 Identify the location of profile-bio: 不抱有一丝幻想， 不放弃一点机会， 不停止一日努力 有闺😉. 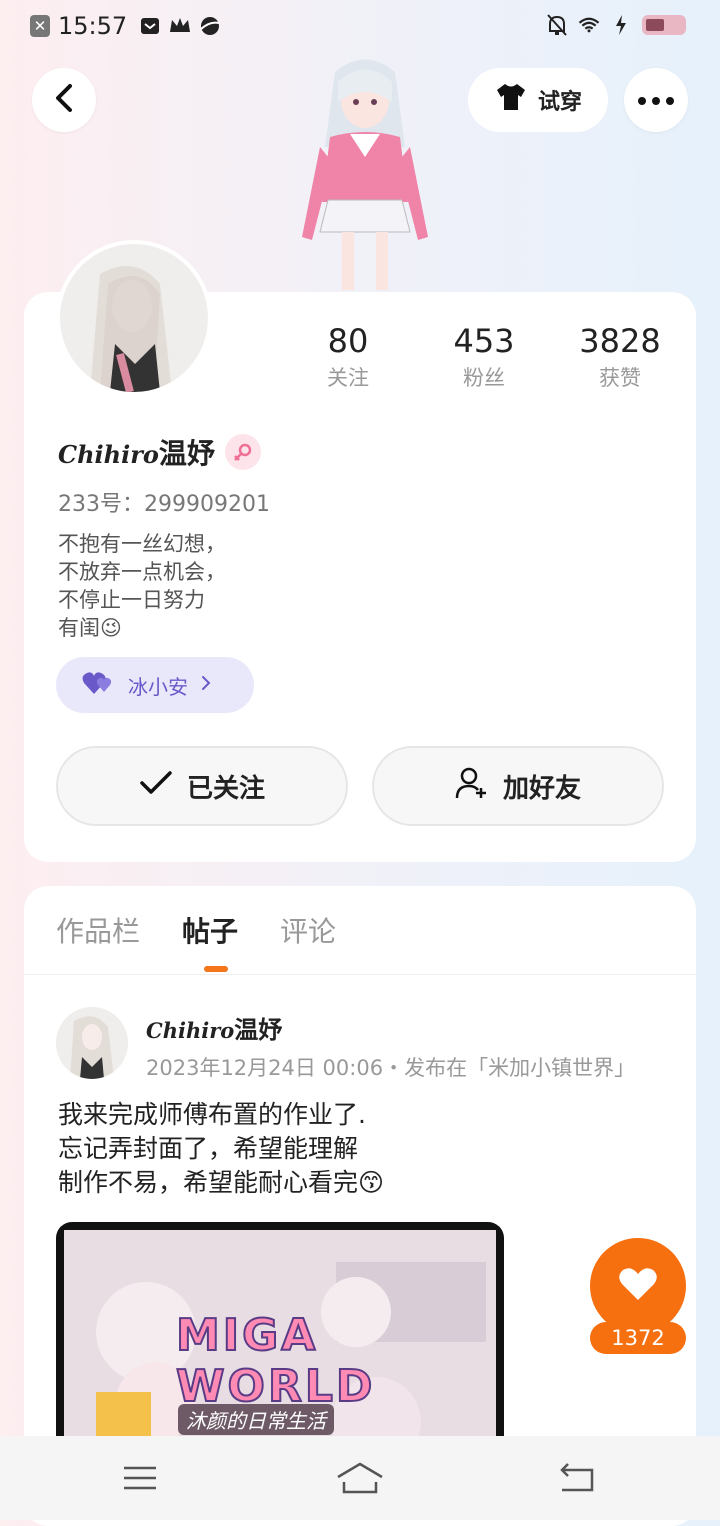
(142, 586).